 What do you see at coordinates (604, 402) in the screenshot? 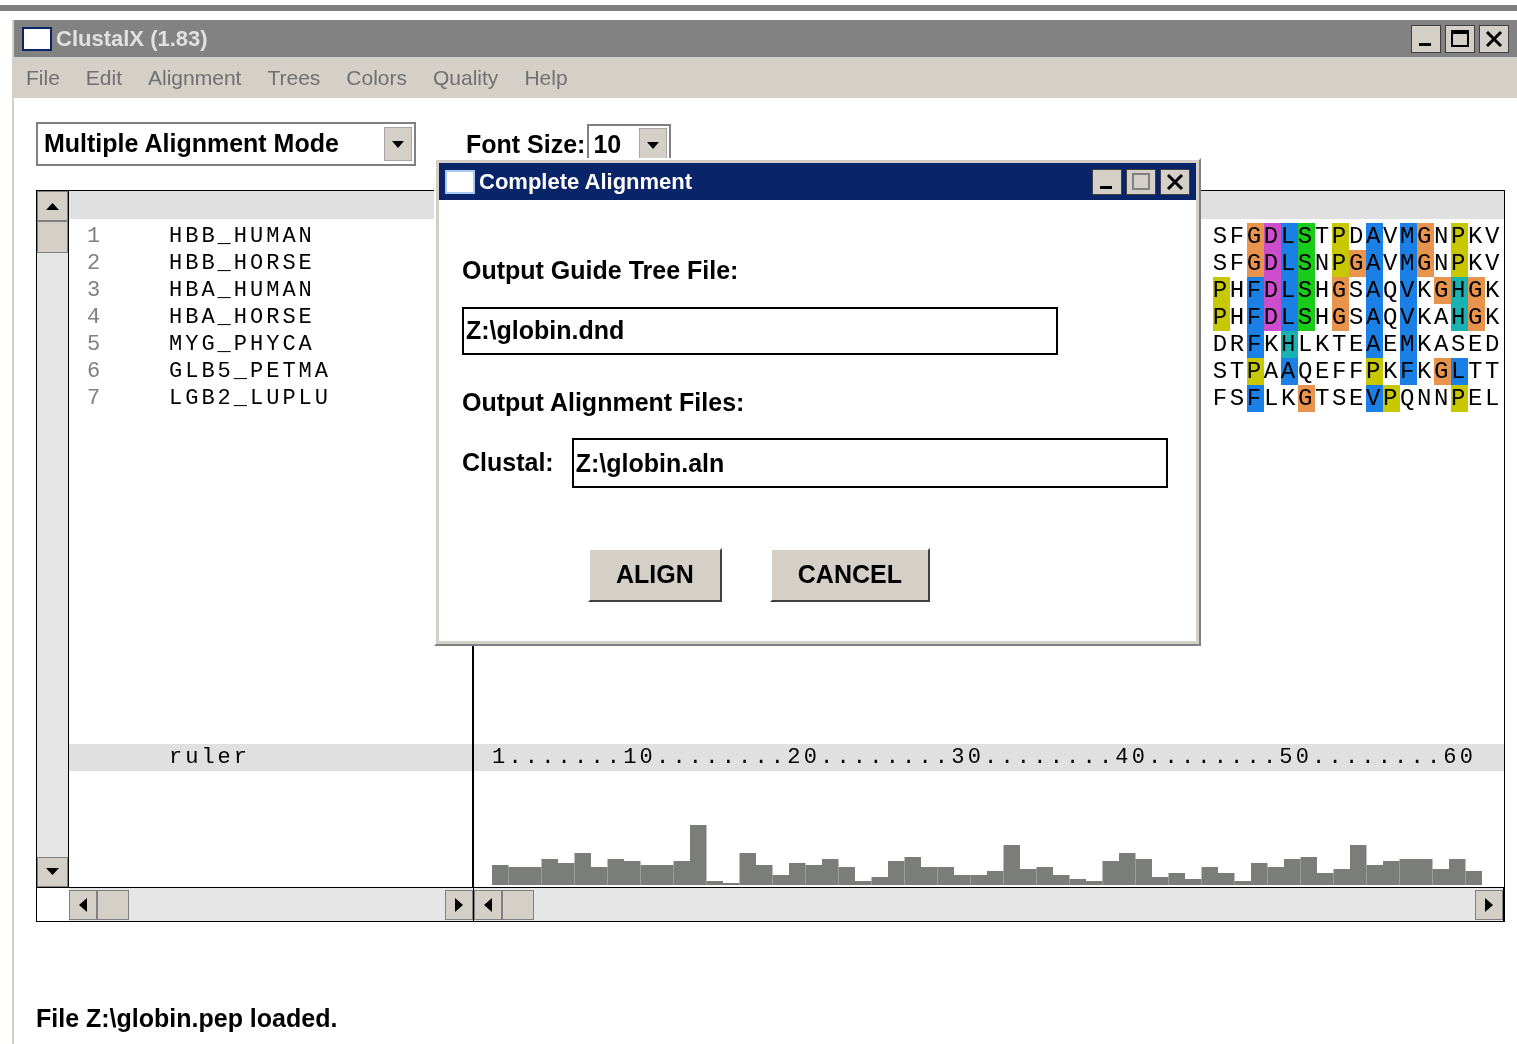
I see `field-label: Output Alignment Files:` at bounding box center [604, 402].